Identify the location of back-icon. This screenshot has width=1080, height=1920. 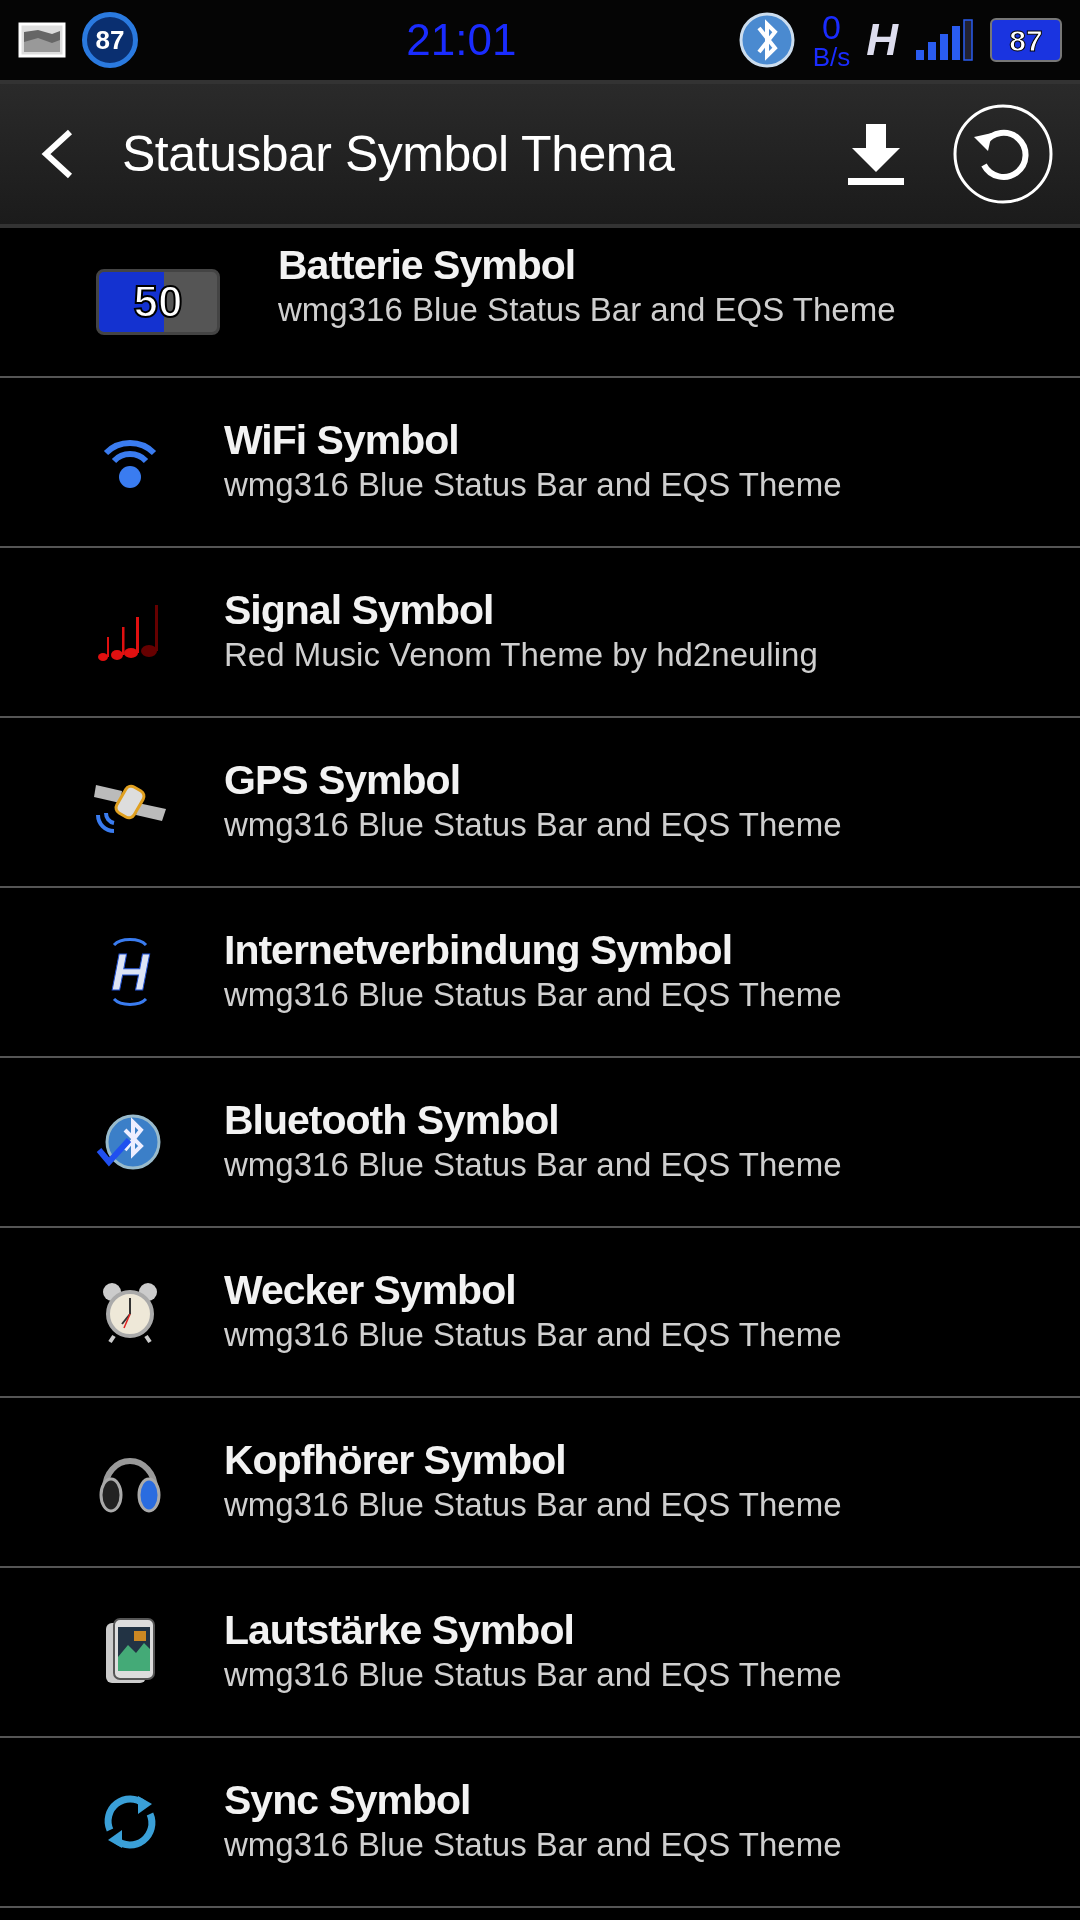
(57, 154).